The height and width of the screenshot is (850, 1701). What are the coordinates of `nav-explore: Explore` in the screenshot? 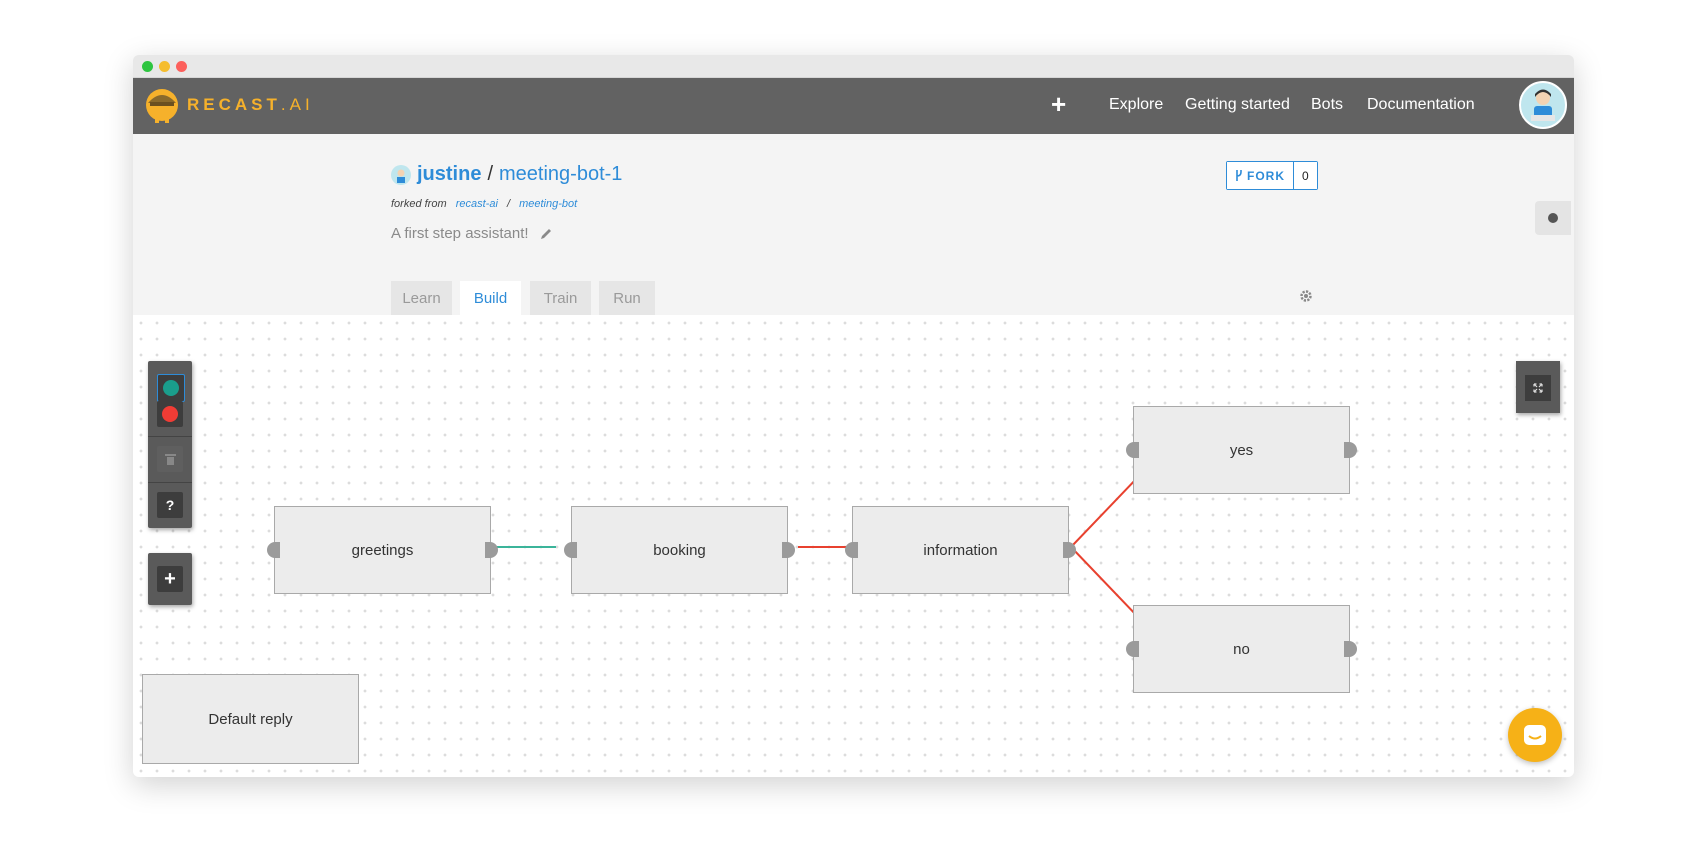 It's located at (1136, 105).